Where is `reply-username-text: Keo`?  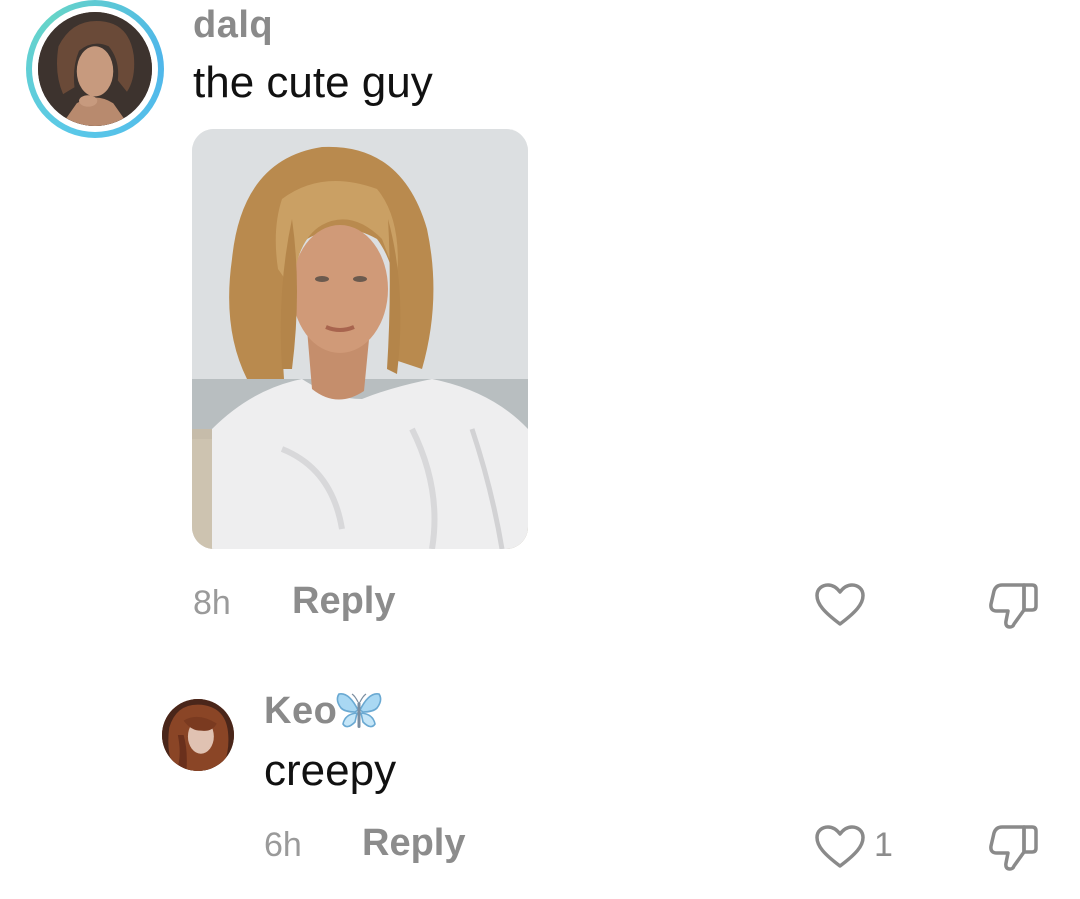
reply-username-text: Keo is located at coordinates (301, 711).